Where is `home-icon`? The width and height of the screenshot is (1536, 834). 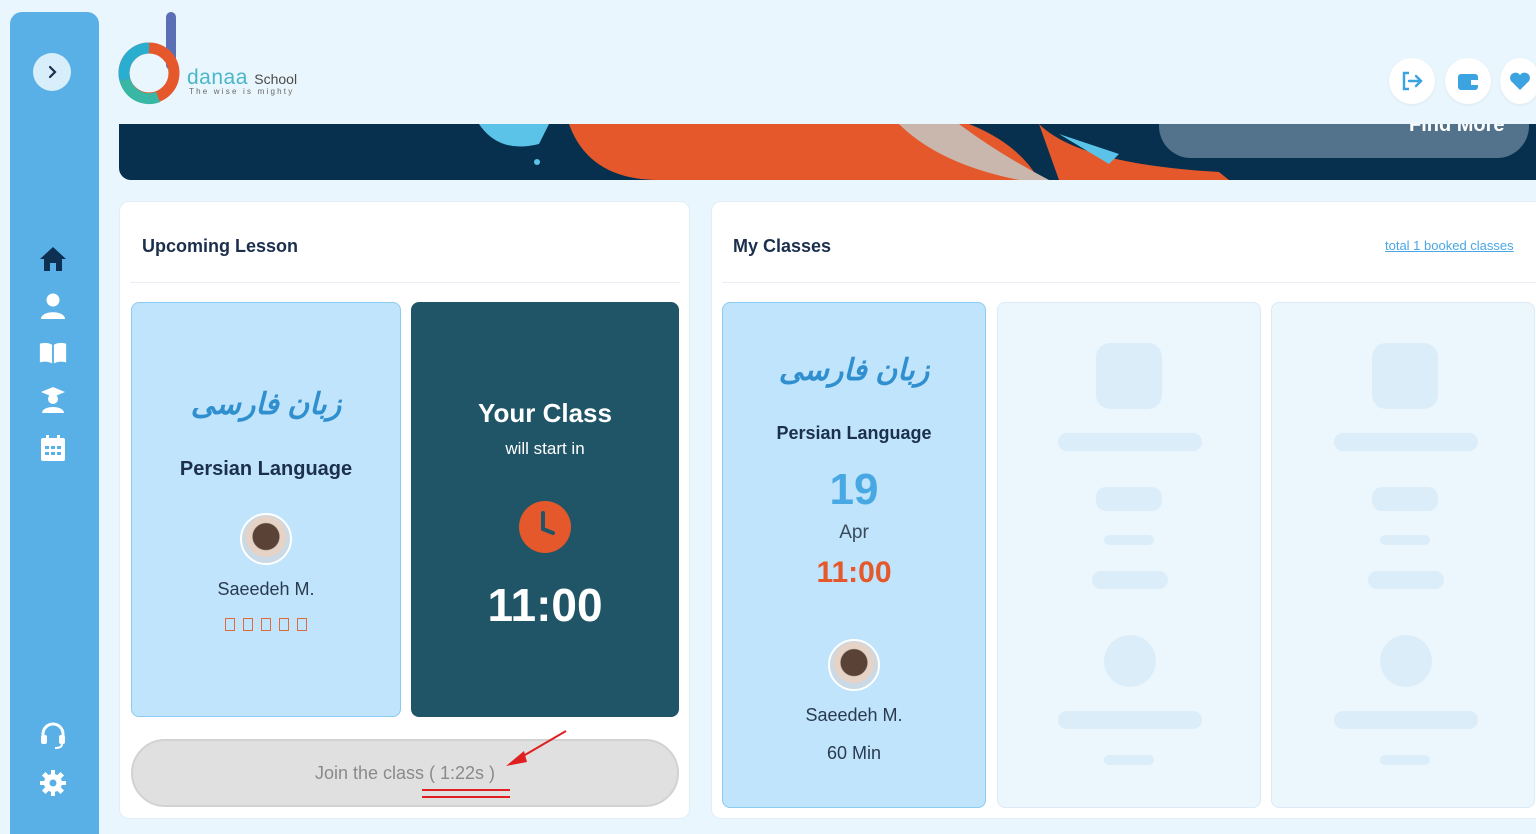 home-icon is located at coordinates (53, 259).